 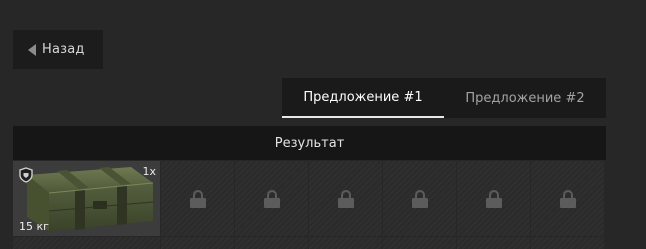 What do you see at coordinates (149, 171) in the screenshot?
I see `item-count: 1x` at bounding box center [149, 171].